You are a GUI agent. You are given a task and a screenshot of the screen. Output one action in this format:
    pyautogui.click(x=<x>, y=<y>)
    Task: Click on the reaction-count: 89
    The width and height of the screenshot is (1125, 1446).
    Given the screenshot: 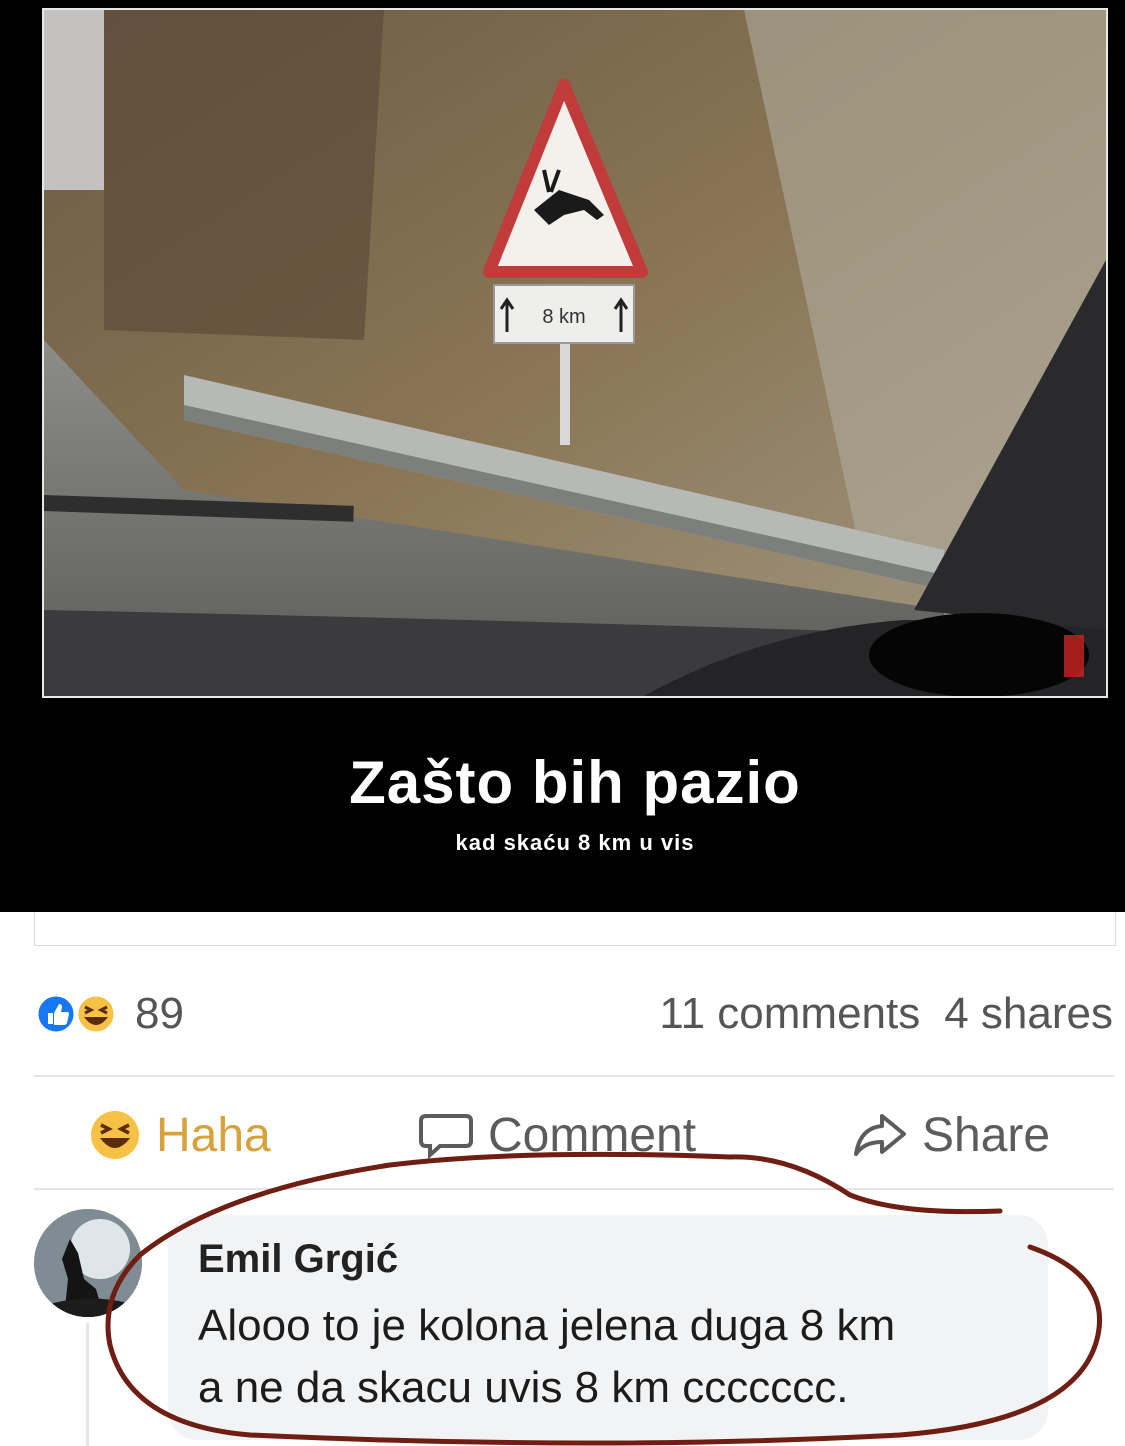 What is the action you would take?
    pyautogui.click(x=159, y=1014)
    